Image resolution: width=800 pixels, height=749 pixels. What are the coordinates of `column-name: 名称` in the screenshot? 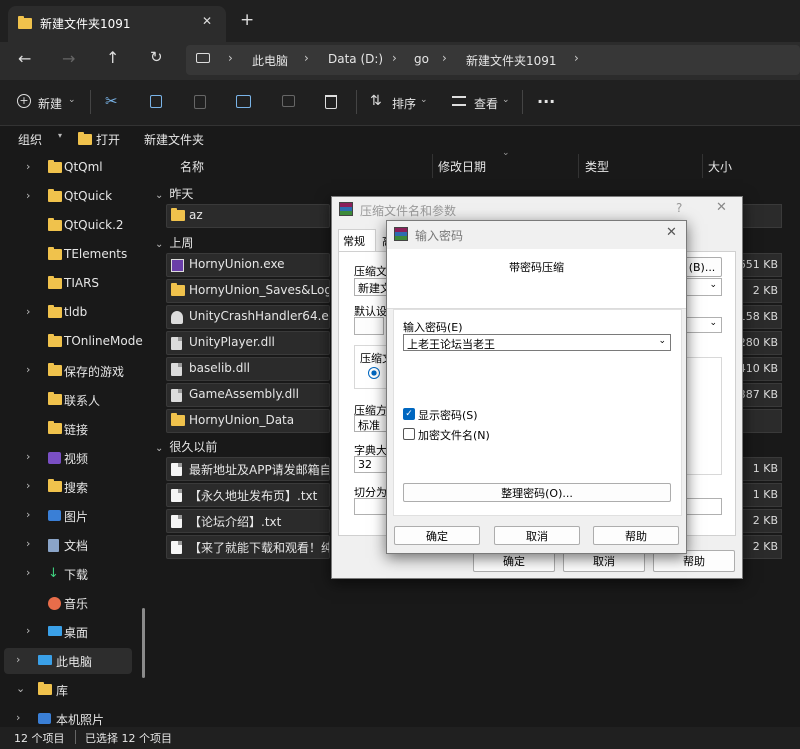 It's located at (192, 166).